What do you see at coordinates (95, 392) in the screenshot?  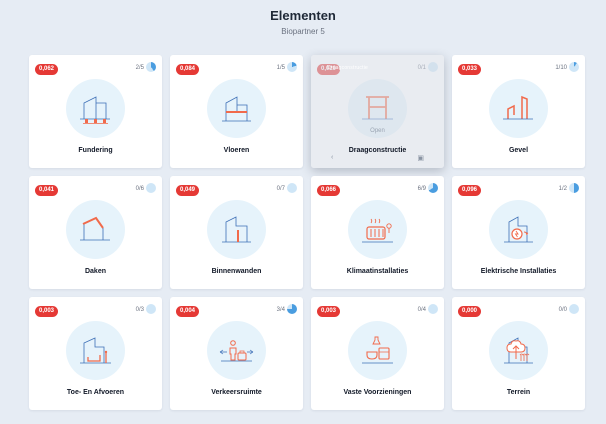 I see `card-label: Toe- En Afvoeren` at bounding box center [95, 392].